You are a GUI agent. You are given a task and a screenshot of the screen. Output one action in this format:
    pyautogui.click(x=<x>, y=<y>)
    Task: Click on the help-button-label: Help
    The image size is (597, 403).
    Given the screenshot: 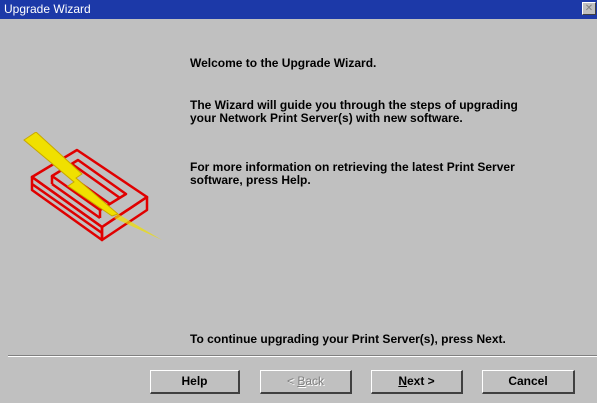 What is the action you would take?
    pyautogui.click(x=194, y=381)
    